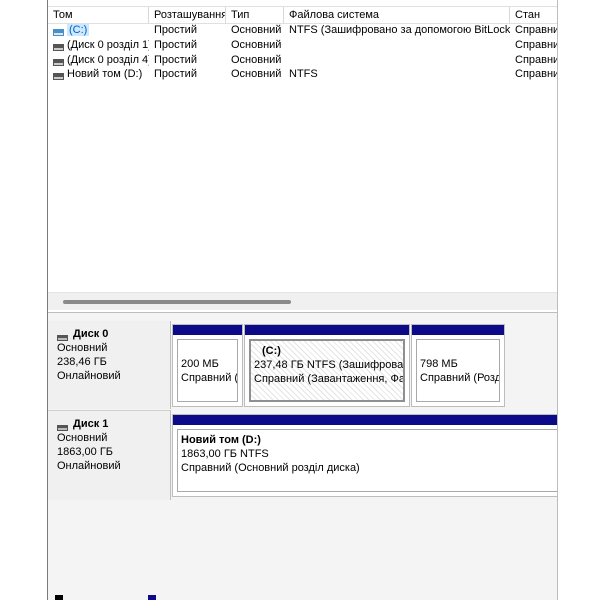  Describe the element at coordinates (271, 351) in the screenshot. I see `partition-name: (C:)` at that location.